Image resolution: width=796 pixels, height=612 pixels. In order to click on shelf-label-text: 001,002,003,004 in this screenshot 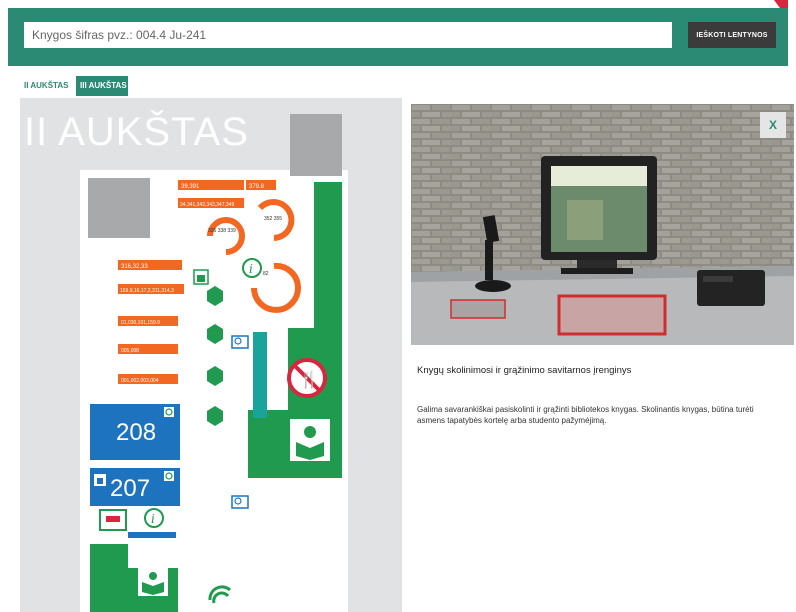, I will do `click(140, 381)`.